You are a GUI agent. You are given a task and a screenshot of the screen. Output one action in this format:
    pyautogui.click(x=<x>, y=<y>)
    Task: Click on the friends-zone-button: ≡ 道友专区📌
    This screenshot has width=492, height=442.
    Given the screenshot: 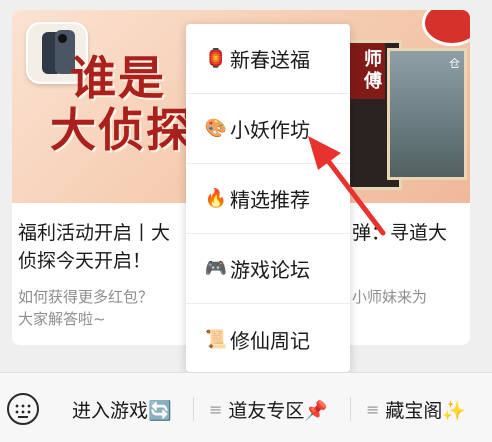 What is the action you would take?
    pyautogui.click(x=268, y=409)
    